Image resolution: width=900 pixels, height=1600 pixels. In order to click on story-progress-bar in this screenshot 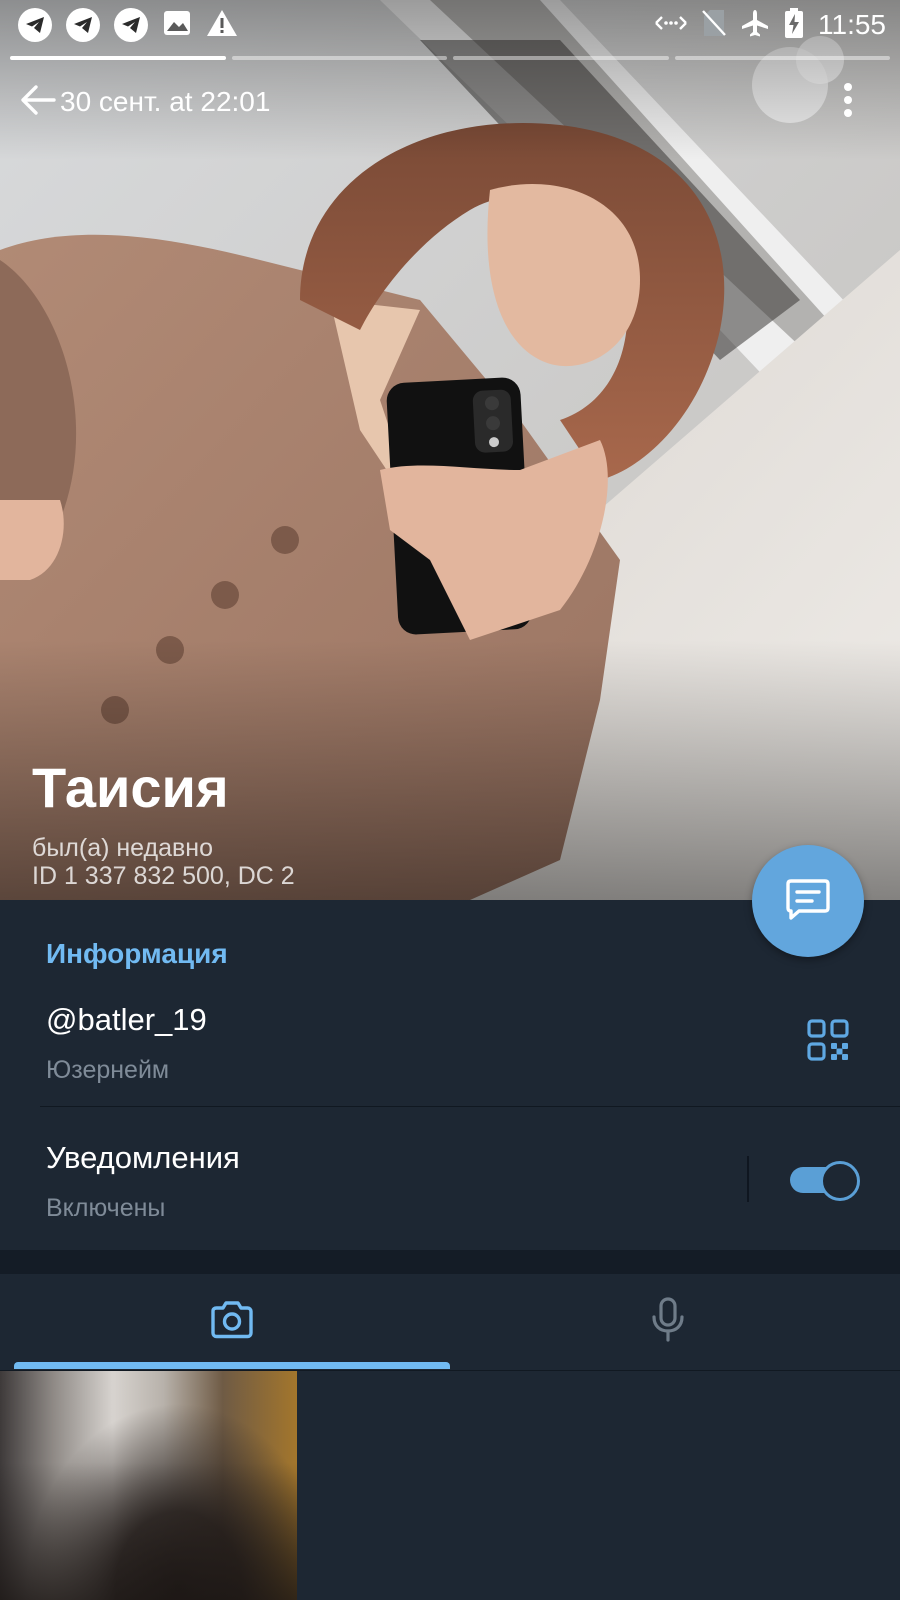, I will do `click(450, 58)`.